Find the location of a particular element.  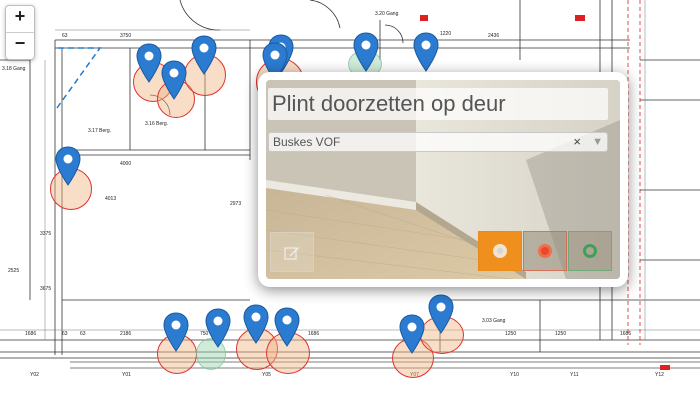

clear-assignee-icon: × is located at coordinates (577, 142).